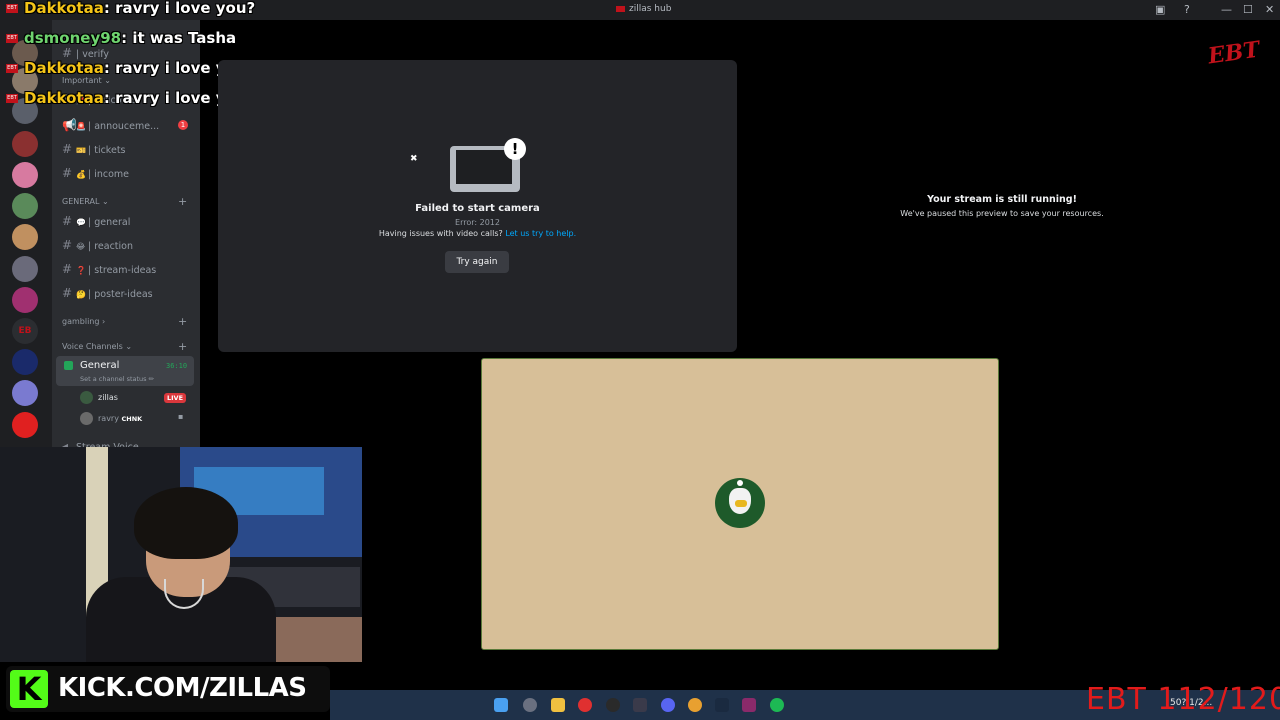  What do you see at coordinates (1248, 9) in the screenshot?
I see `maximize-button: ☐` at bounding box center [1248, 9].